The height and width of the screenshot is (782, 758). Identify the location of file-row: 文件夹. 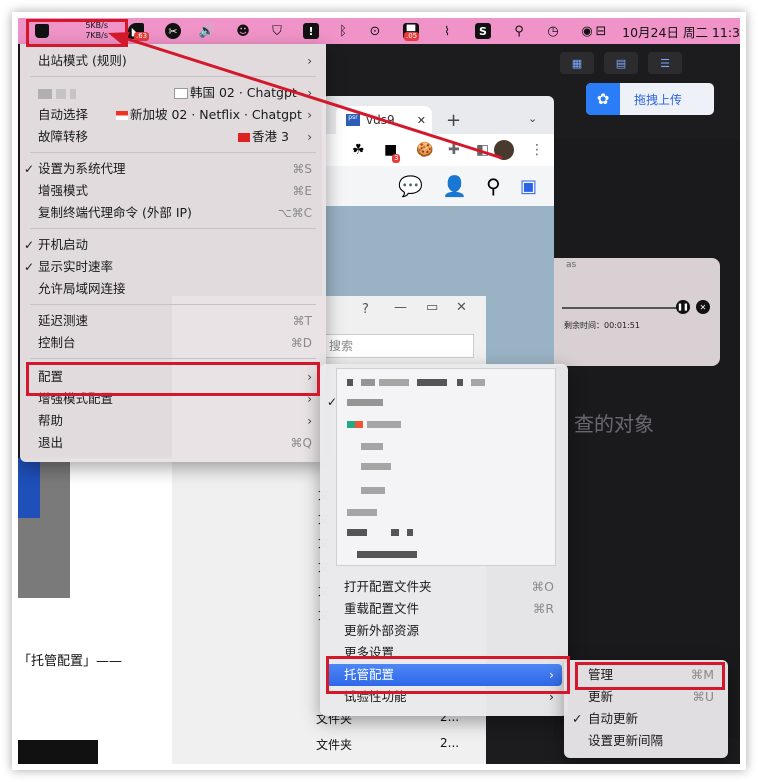
(334, 744).